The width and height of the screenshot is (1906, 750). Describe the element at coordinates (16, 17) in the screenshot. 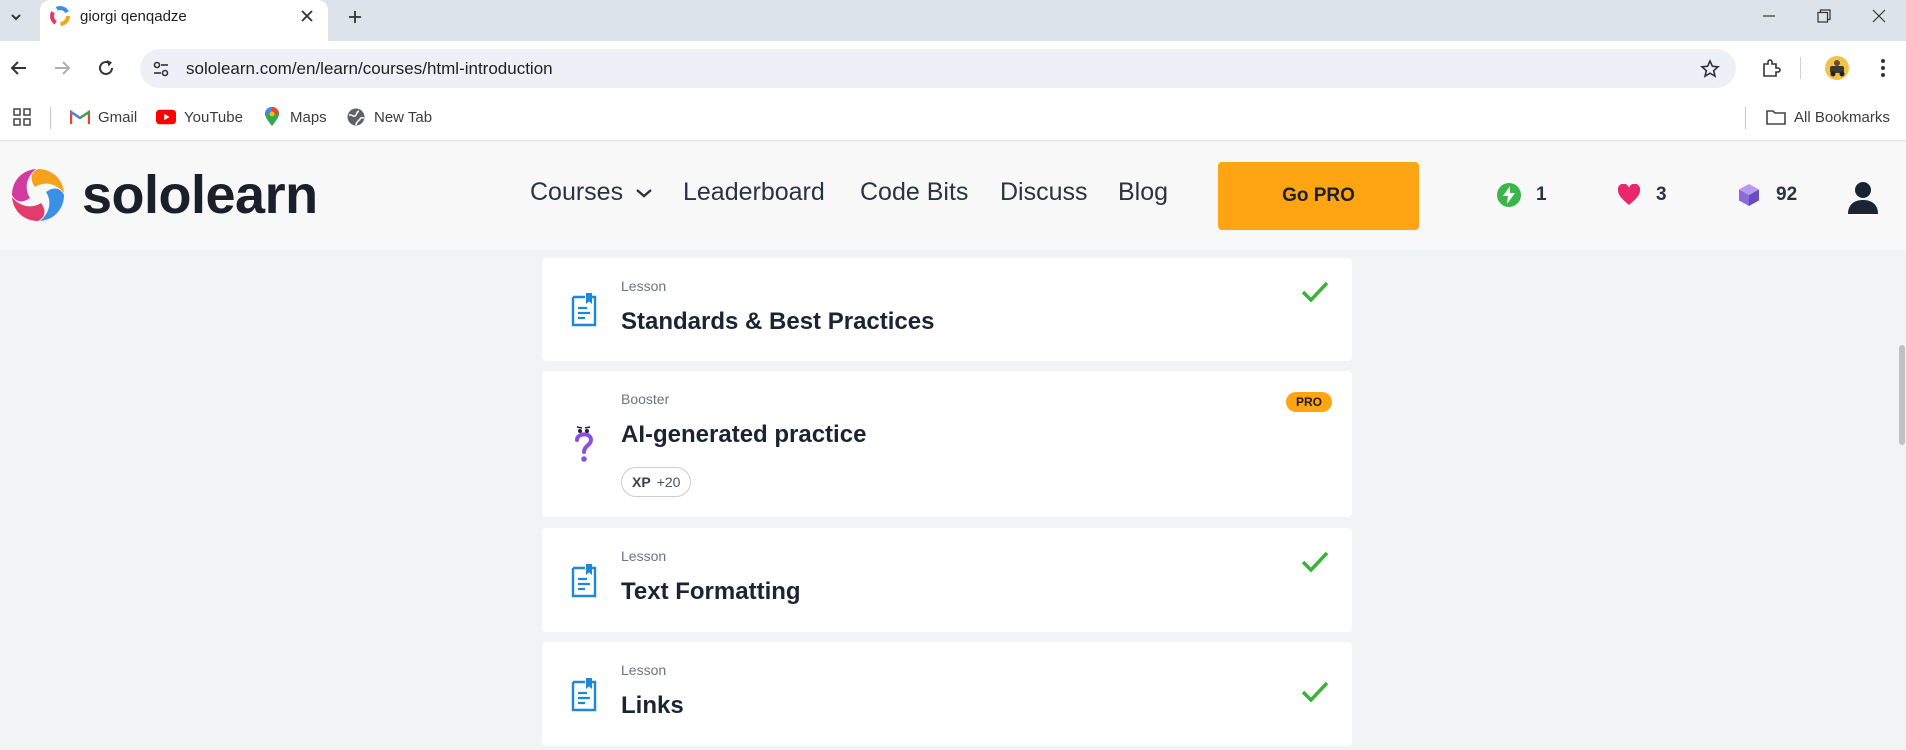

I see `tab-search-chevron-icon` at that location.